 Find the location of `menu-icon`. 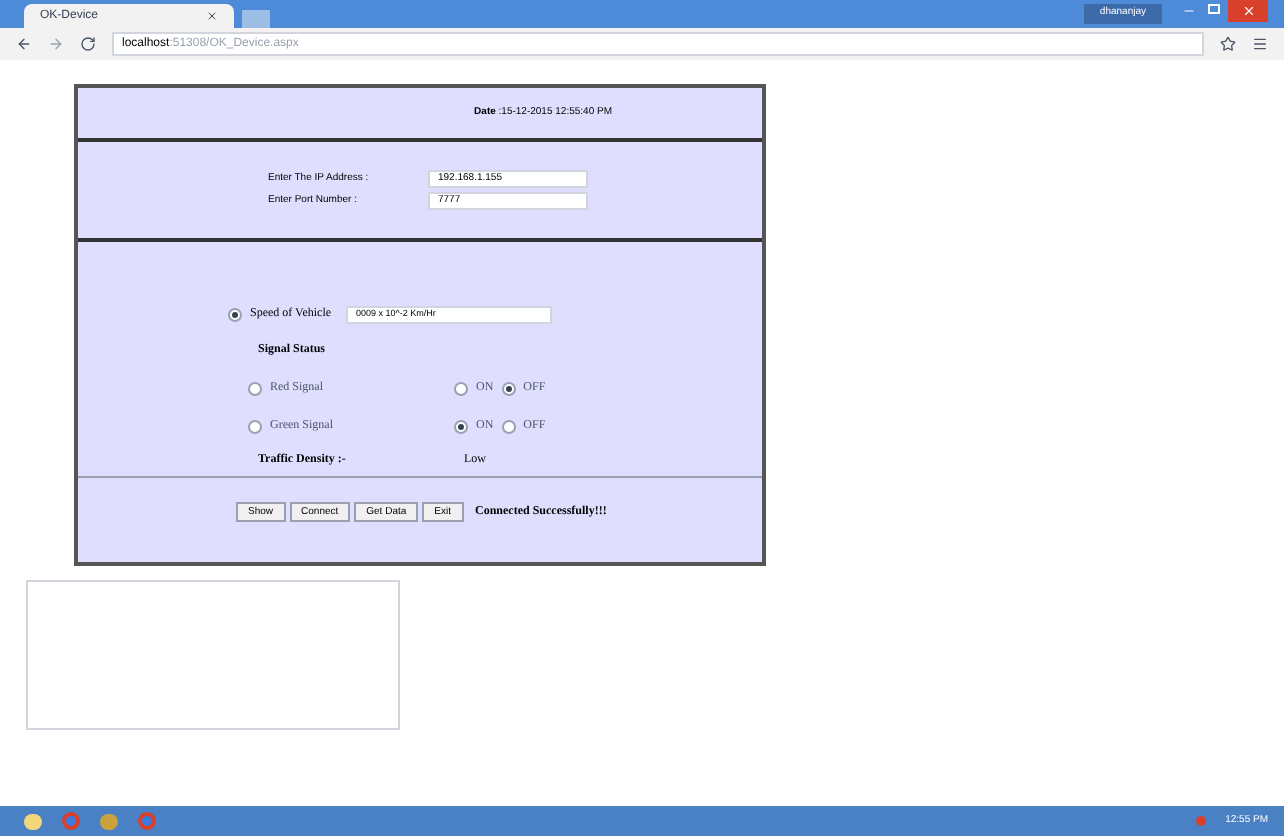

menu-icon is located at coordinates (1260, 44).